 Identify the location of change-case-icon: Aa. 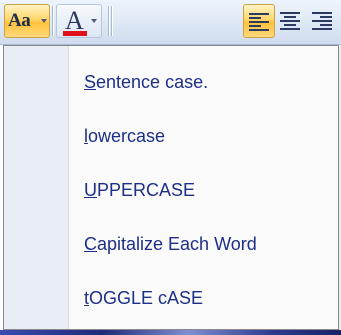
(19, 20).